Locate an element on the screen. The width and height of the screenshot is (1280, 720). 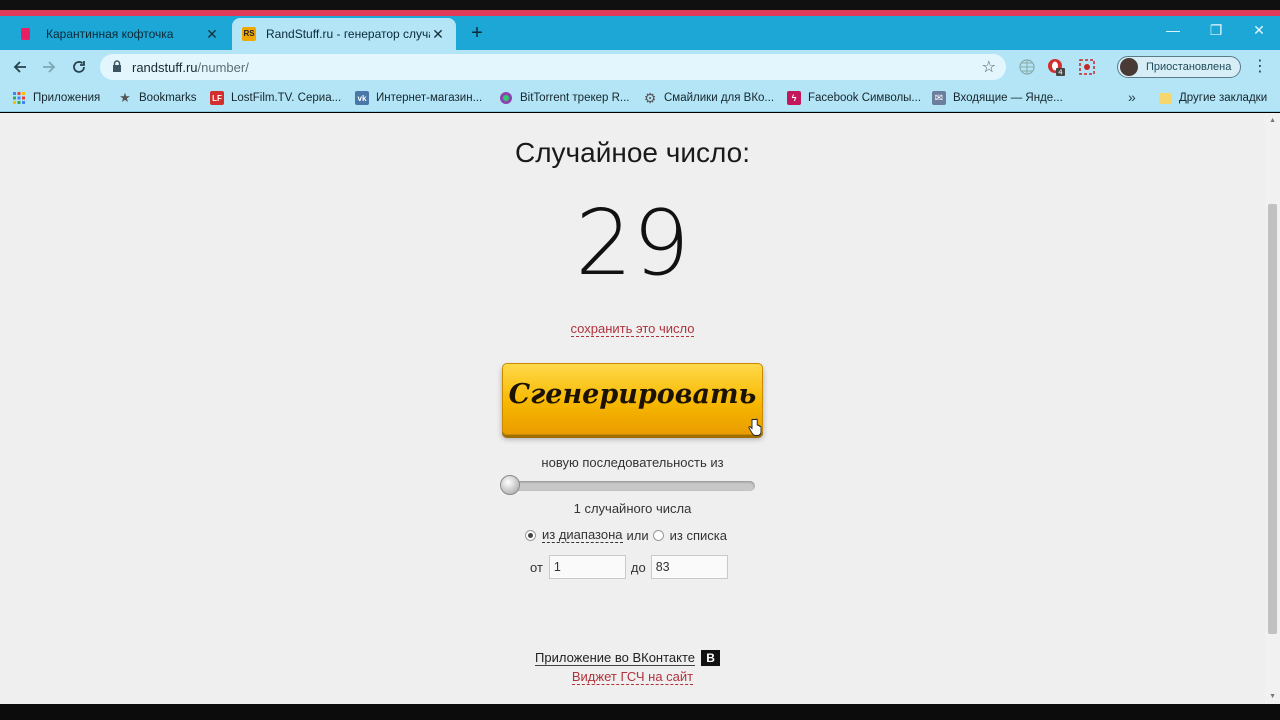
tab-karantinnaya: Карантинная кофточка ✕ is located at coordinates (119, 34).